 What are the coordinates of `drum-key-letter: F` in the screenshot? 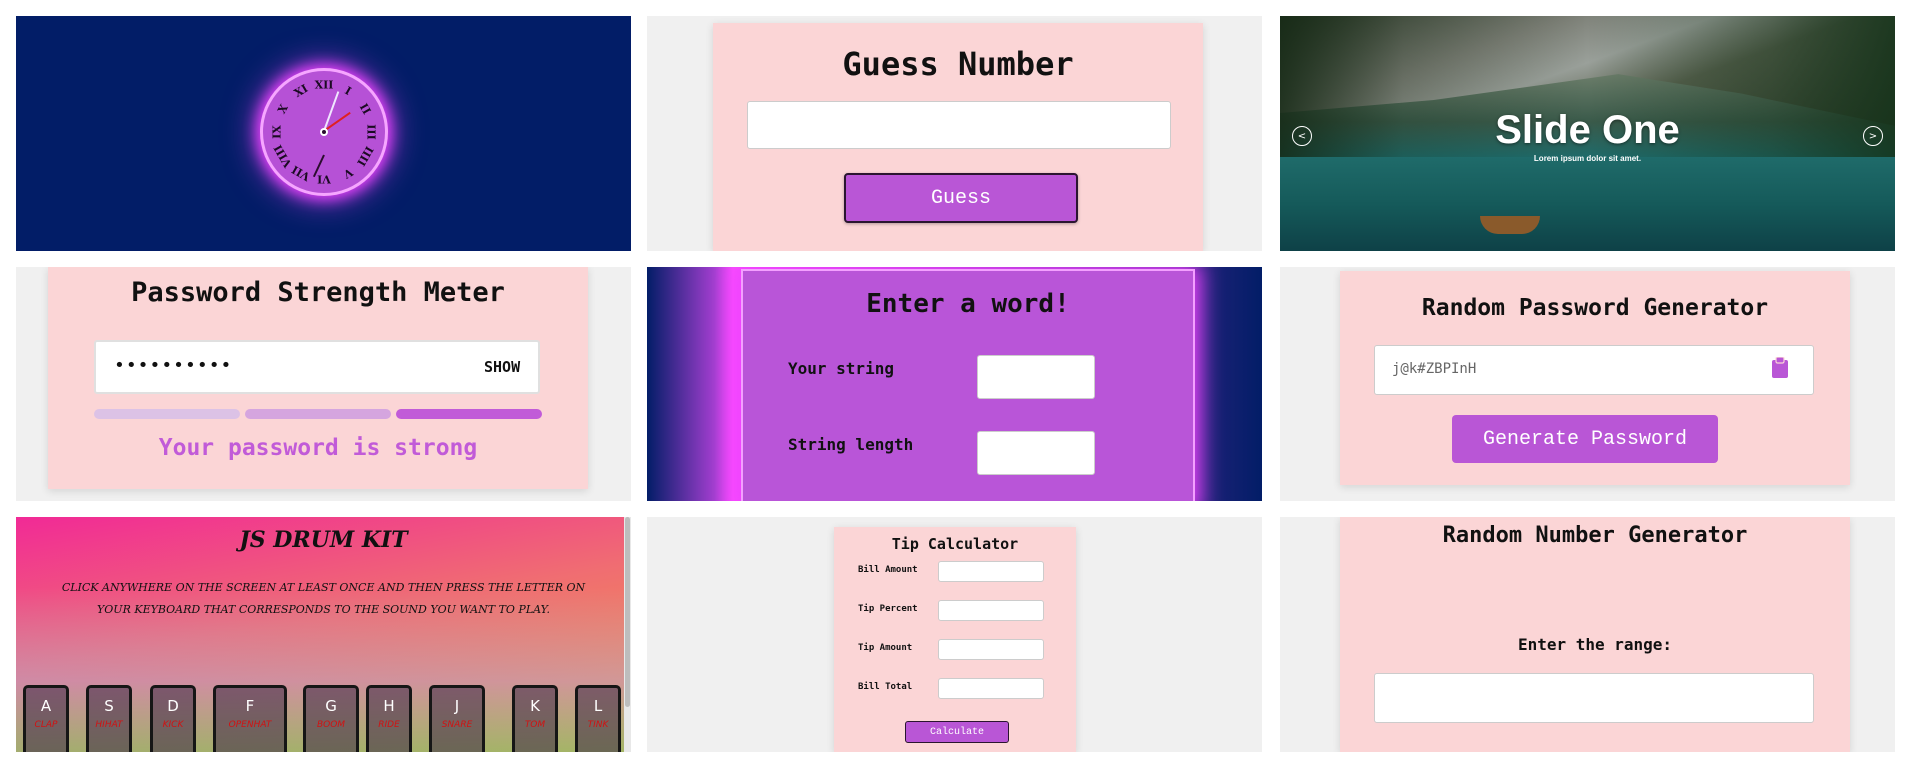 It's located at (250, 706).